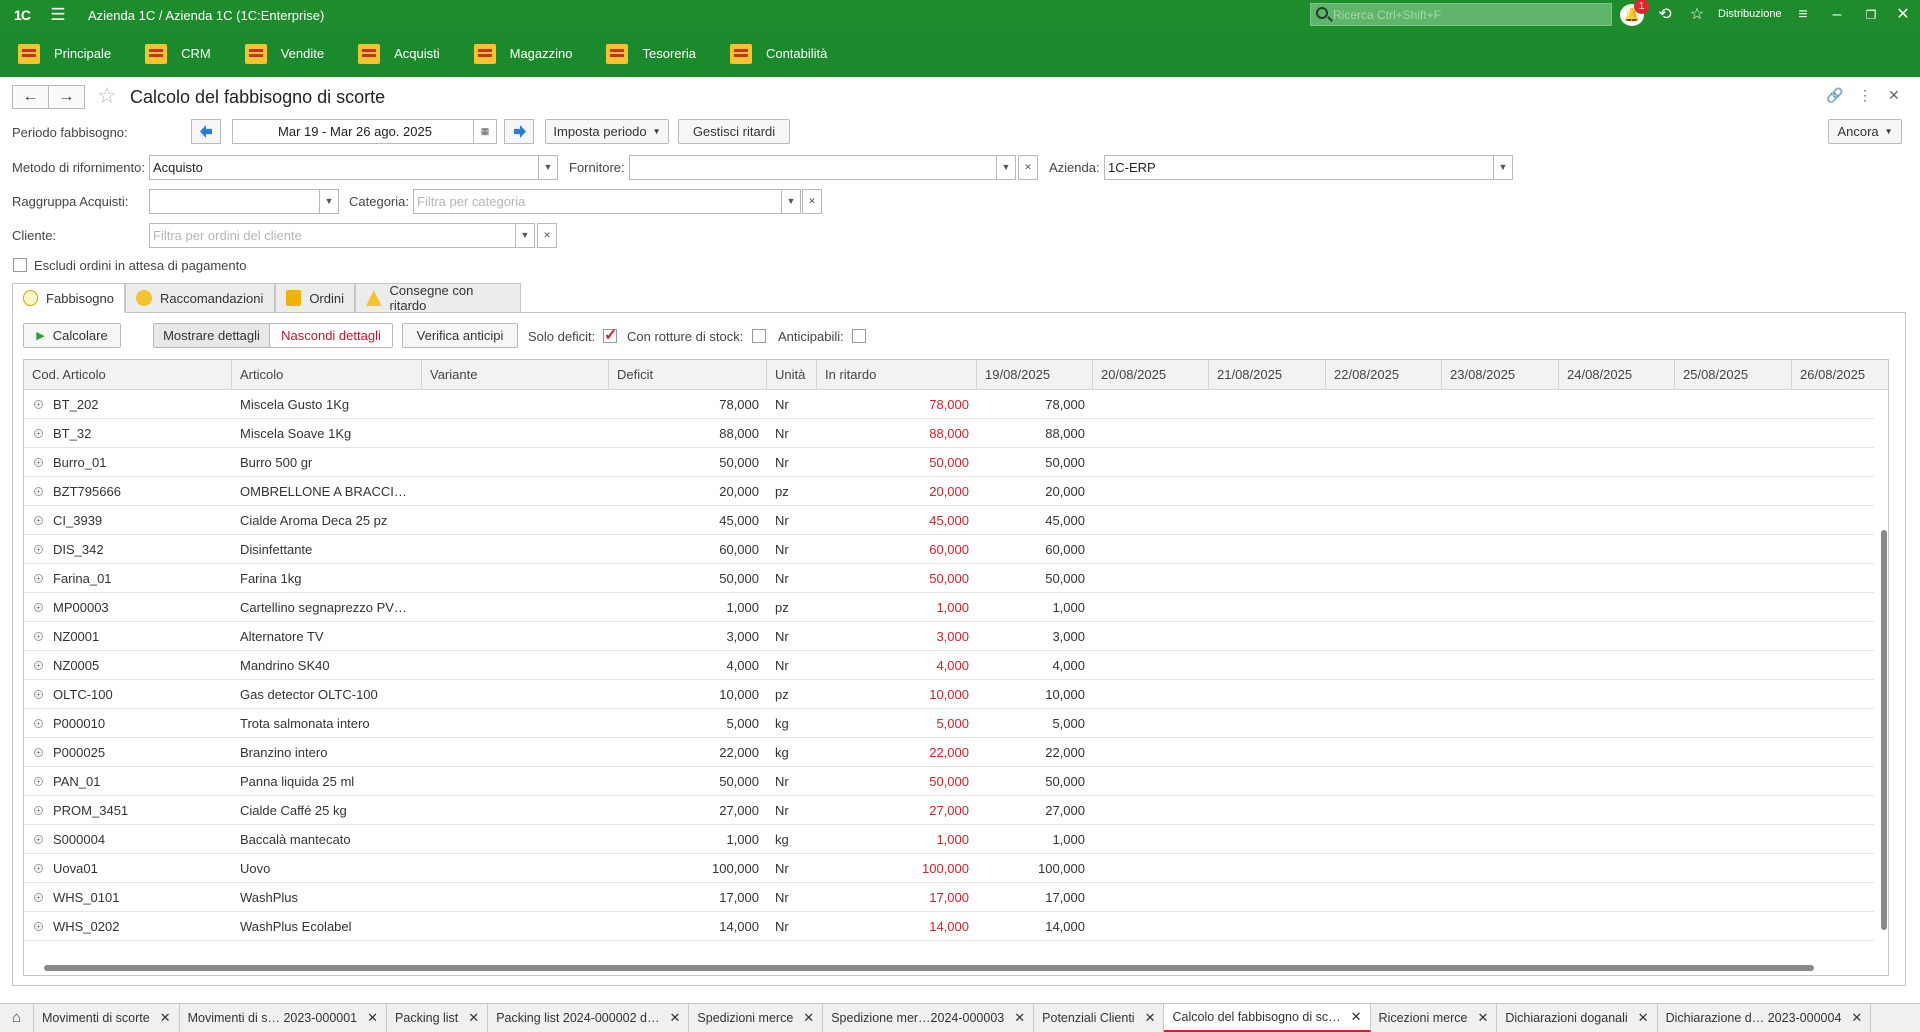 This screenshot has height=1032, width=1920. Describe the element at coordinates (1267, 375) in the screenshot. I see `column-header: 21/08/2025` at that location.